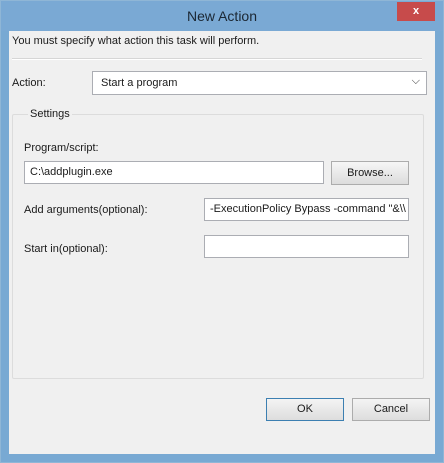 Image resolution: width=444 pixels, height=463 pixels. Describe the element at coordinates (415, 81) in the screenshot. I see `chevron-down-icon: ⌵` at that location.